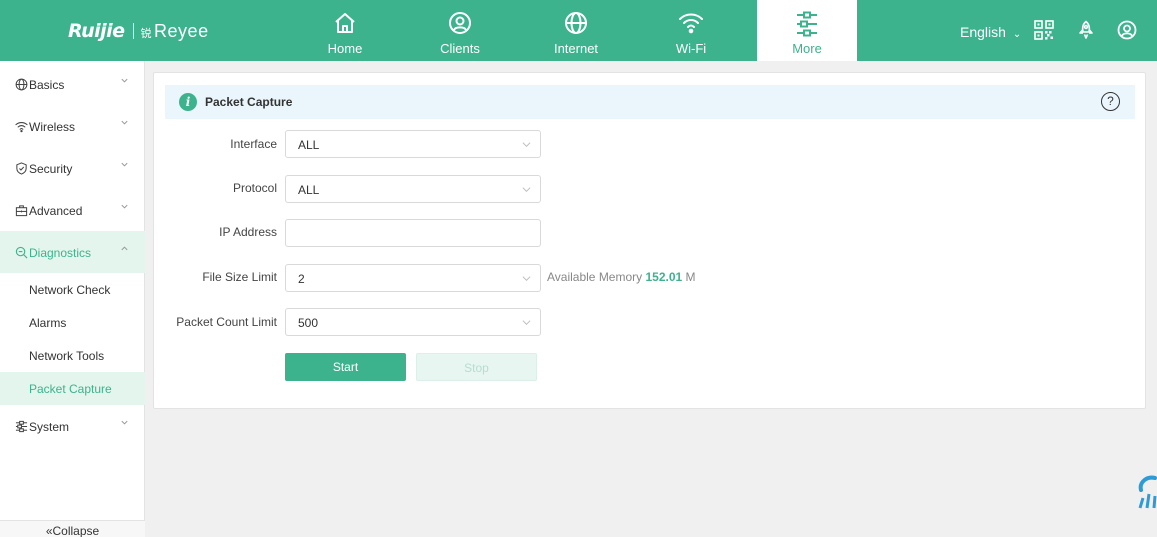  I want to click on sidebar-item-label: Advanced, so click(56, 211).